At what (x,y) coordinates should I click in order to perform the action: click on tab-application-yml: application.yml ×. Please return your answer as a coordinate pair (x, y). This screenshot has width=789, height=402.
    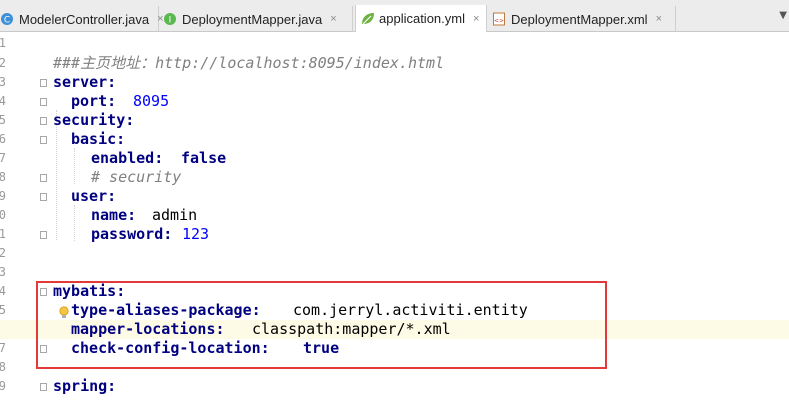
    Looking at the image, I should click on (421, 18).